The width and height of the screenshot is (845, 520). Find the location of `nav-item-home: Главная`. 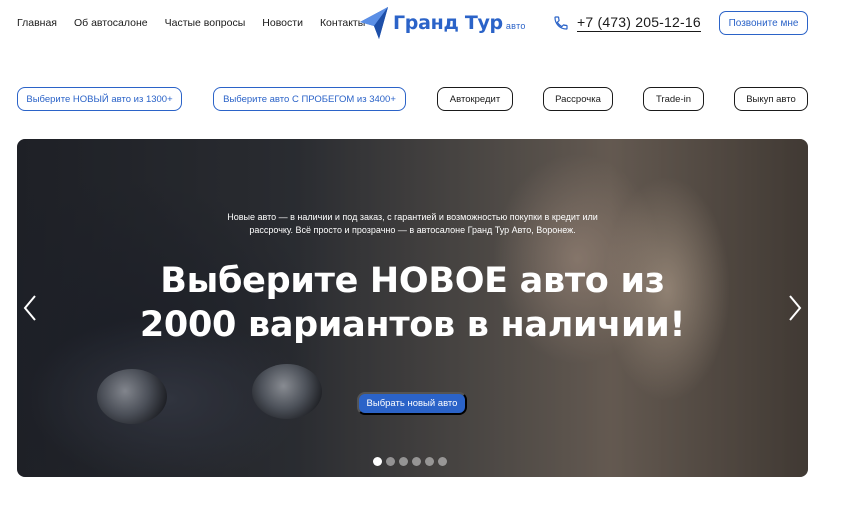

nav-item-home: Главная is located at coordinates (37, 23).